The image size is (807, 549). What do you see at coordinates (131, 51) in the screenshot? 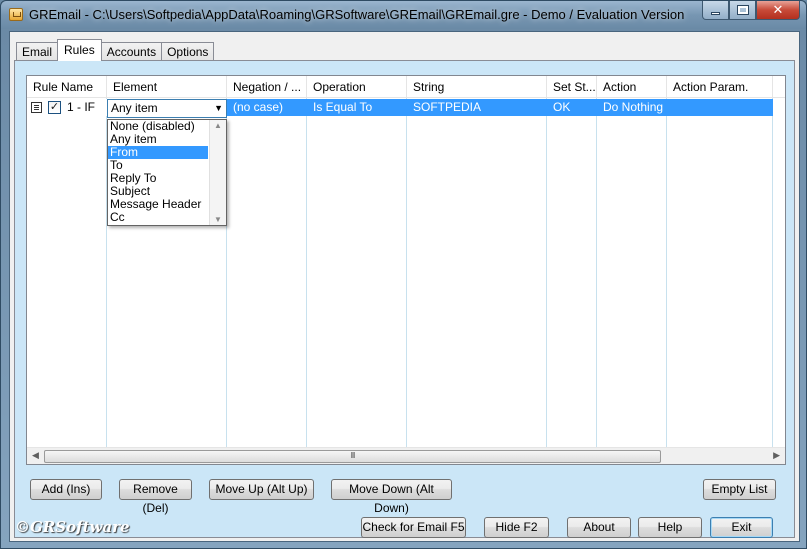
I see `tab-accounts: Accounts` at bounding box center [131, 51].